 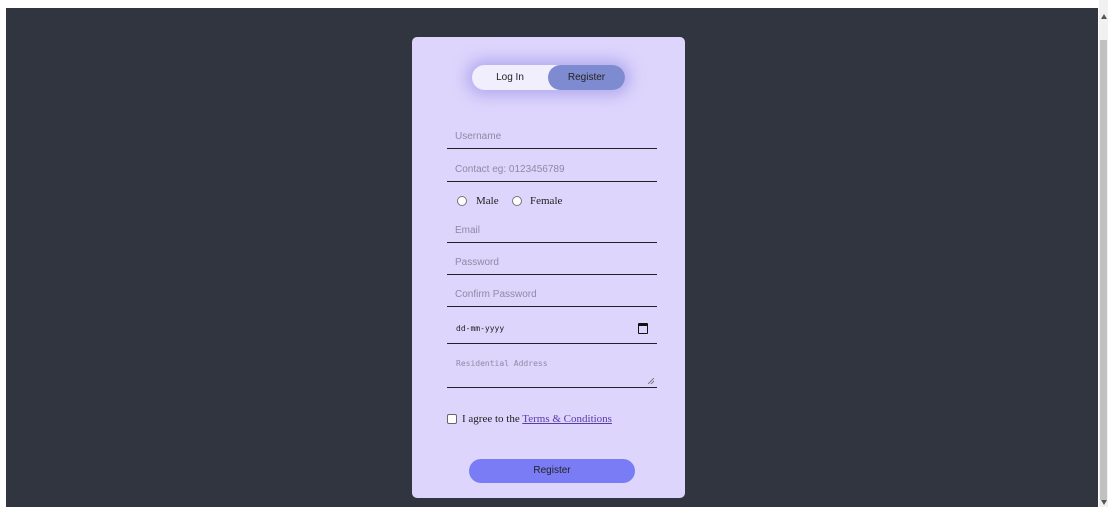 What do you see at coordinates (552, 330) in the screenshot?
I see `date-of-birth-input: dd-mm-yyyy` at bounding box center [552, 330].